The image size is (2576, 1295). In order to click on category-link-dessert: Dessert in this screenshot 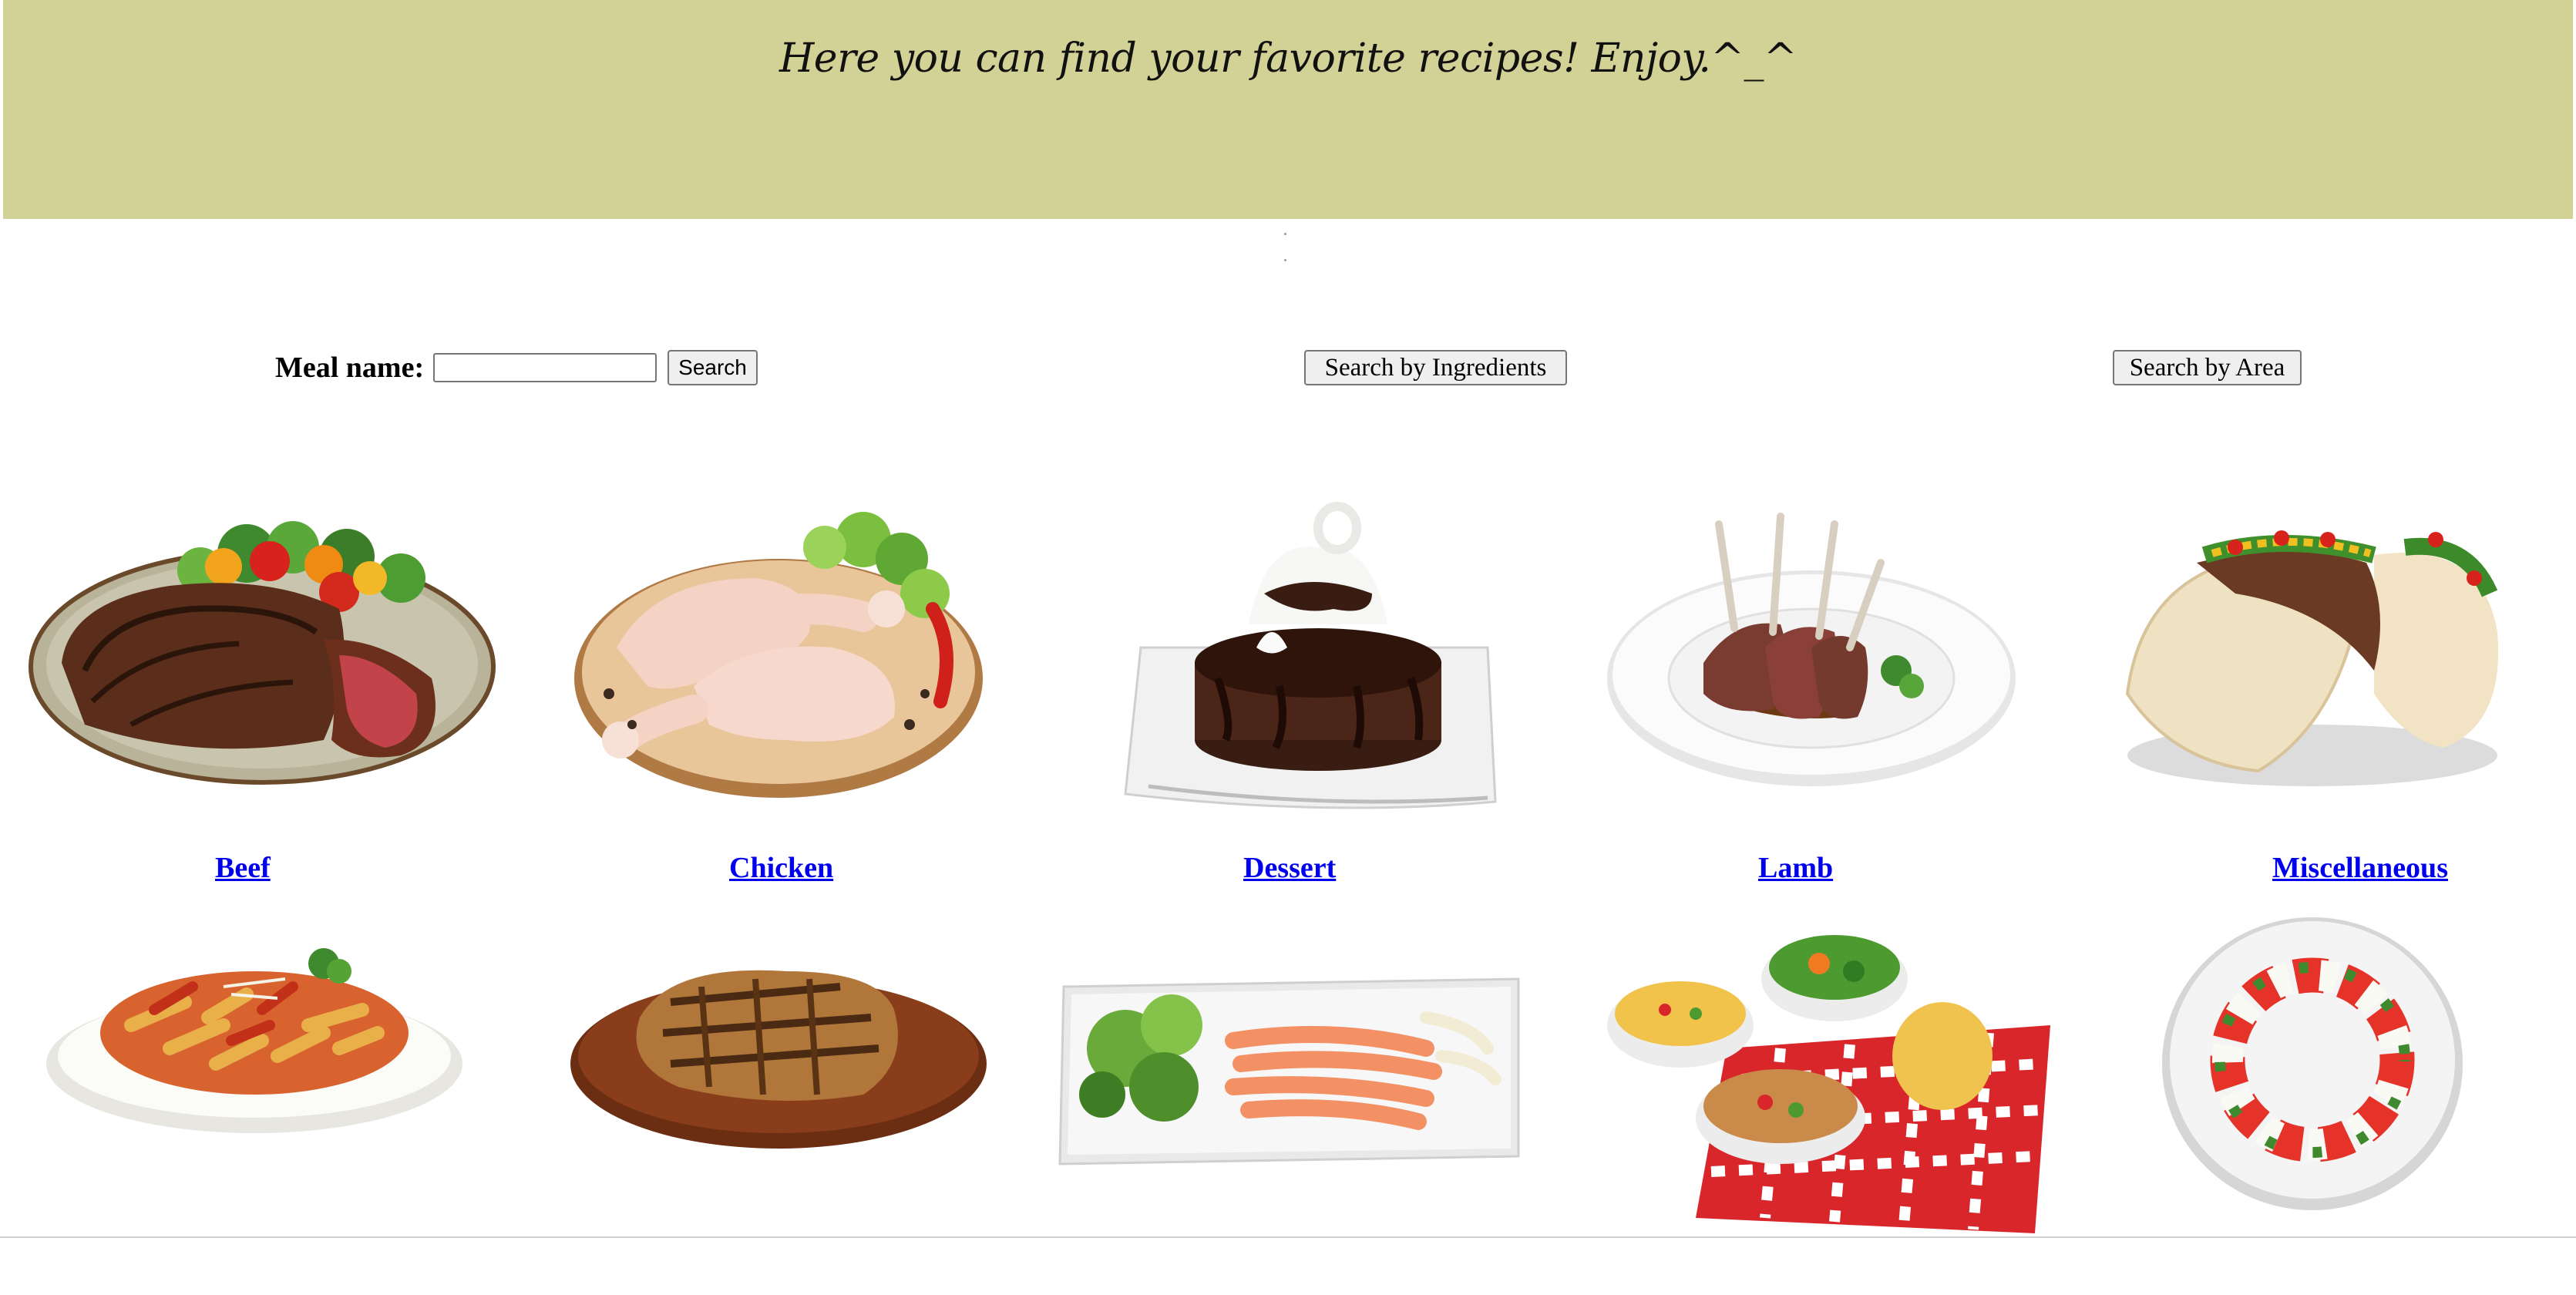, I will do `click(1289, 868)`.